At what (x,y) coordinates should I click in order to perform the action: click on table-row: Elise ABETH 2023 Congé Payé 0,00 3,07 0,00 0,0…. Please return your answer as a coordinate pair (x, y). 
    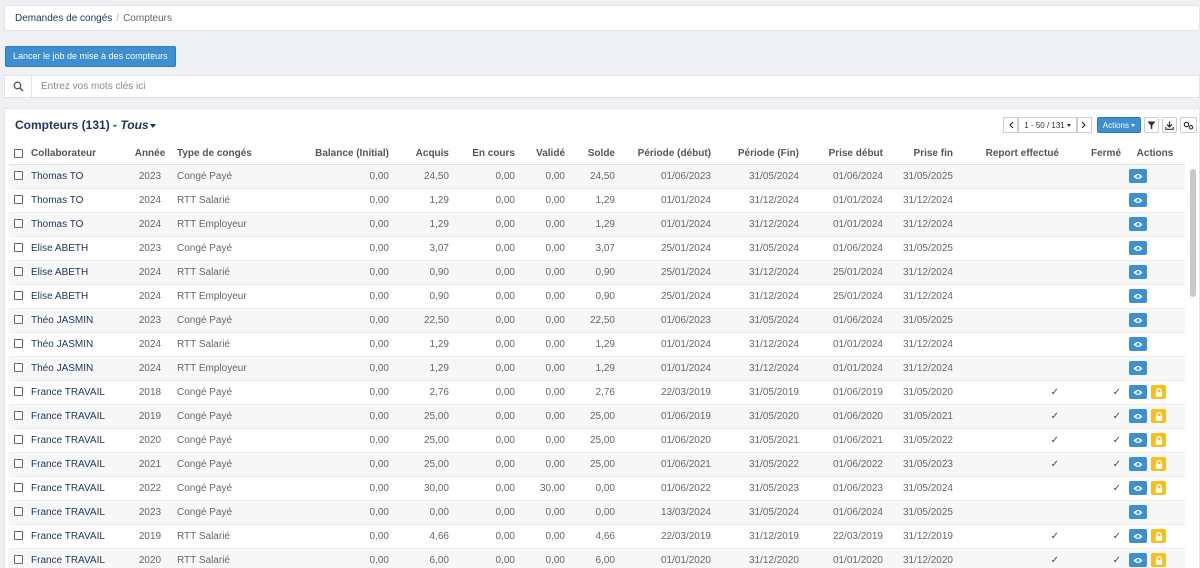
    Looking at the image, I should click on (597, 248).